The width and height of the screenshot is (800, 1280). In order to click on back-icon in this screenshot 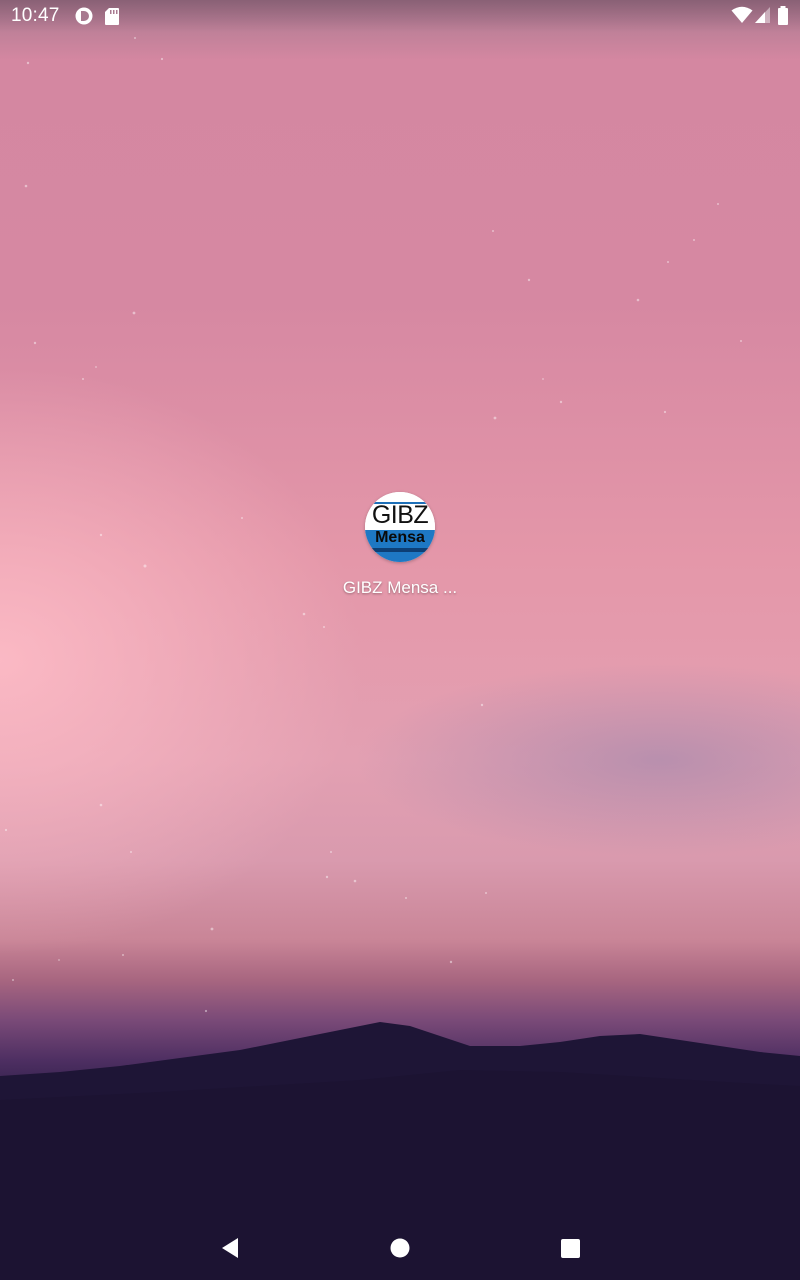, I will do `click(230, 1248)`.